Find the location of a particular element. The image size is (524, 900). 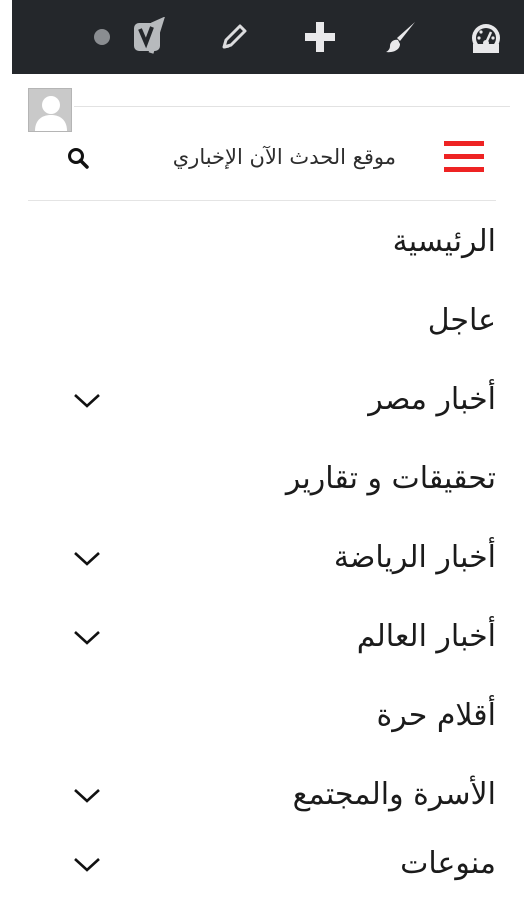

status-dot-icon is located at coordinates (102, 37).